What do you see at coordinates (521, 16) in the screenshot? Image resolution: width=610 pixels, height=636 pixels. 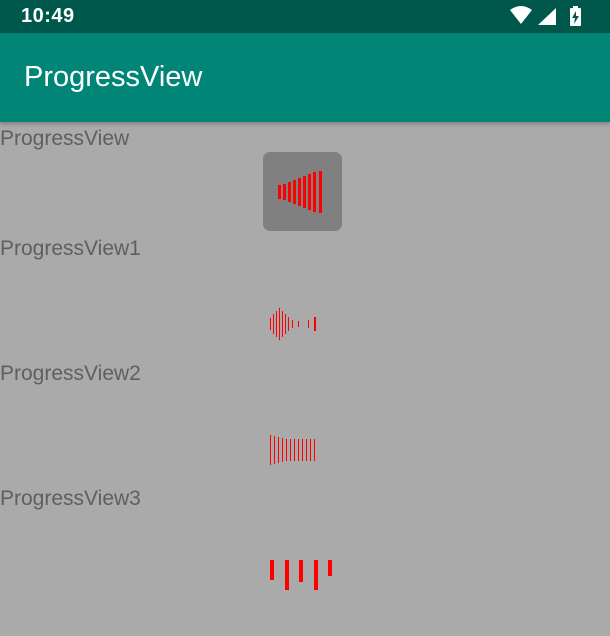 I see `wifi-icon` at bounding box center [521, 16].